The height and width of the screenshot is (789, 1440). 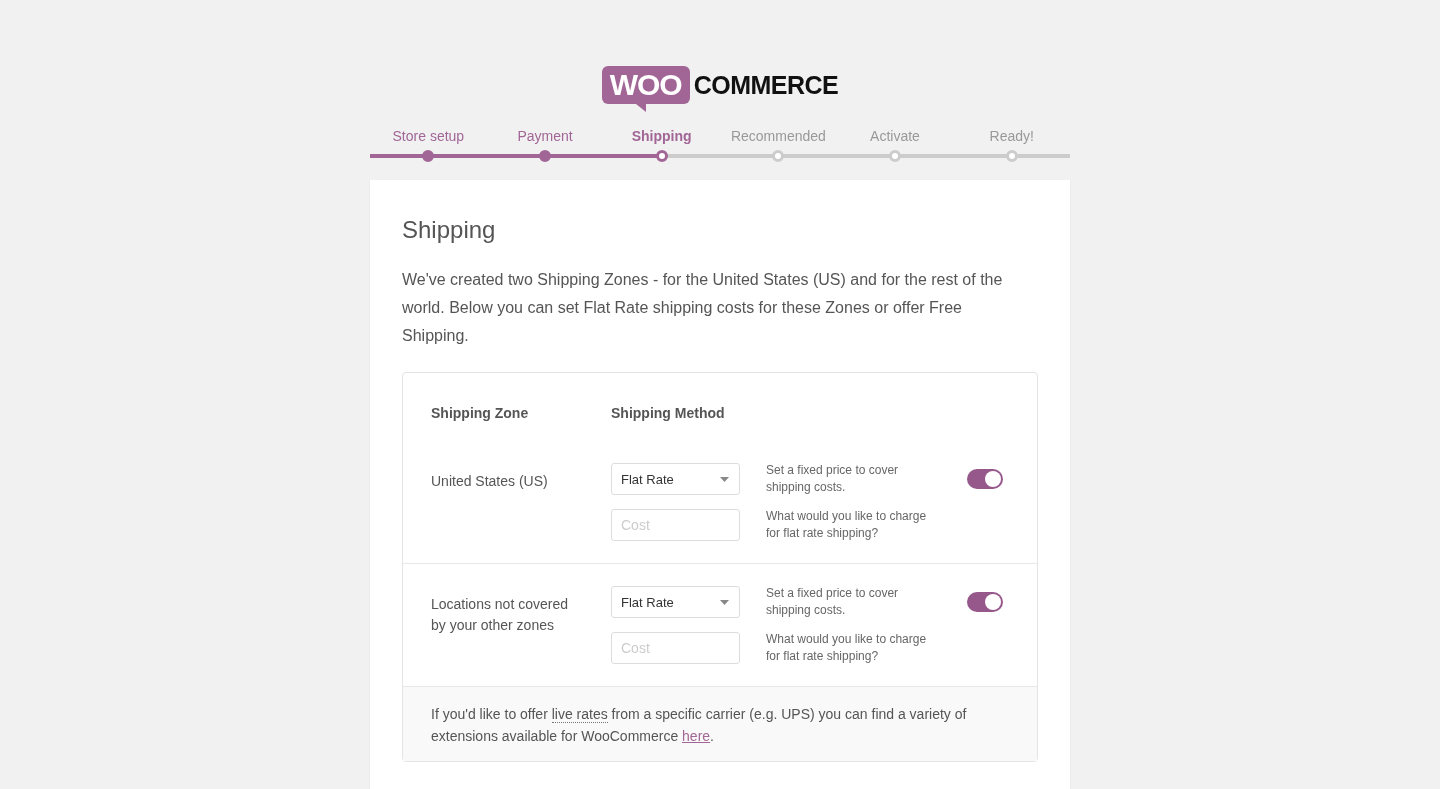 I want to click on page-title: Shipping, so click(x=449, y=230).